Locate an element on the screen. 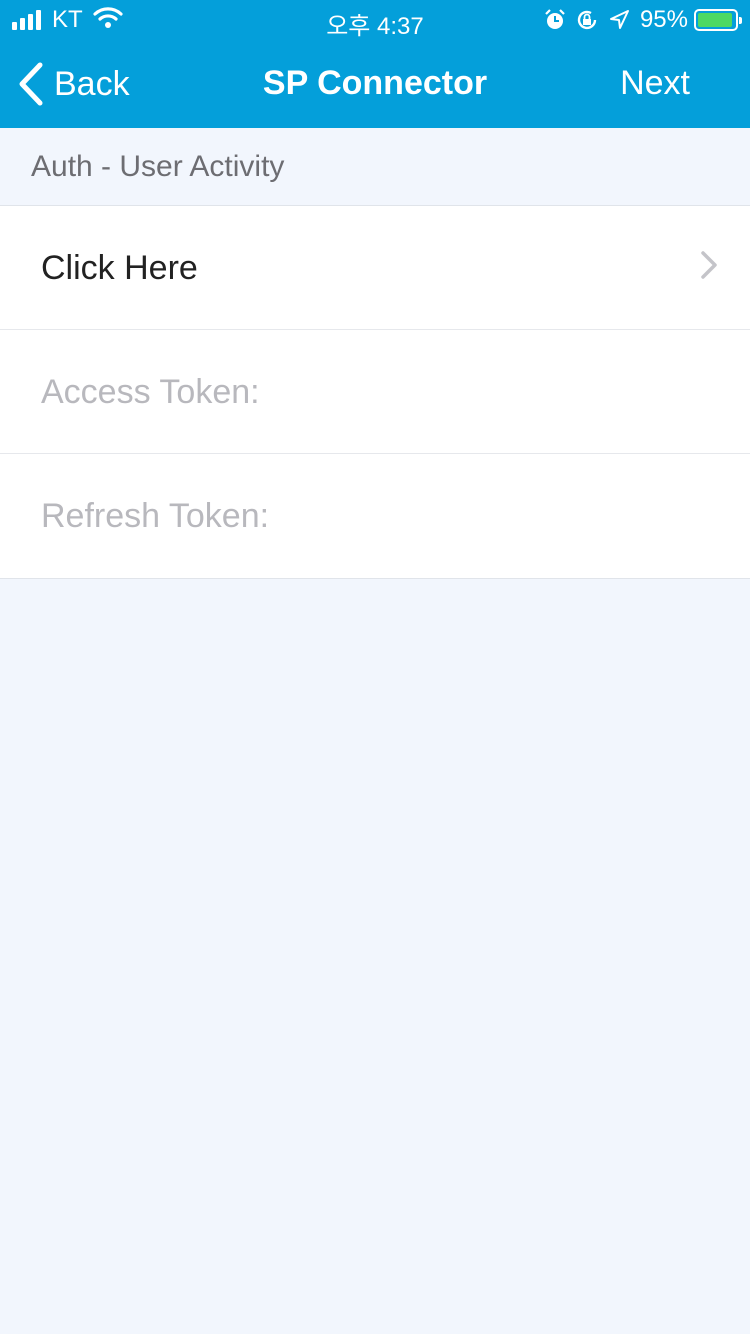 The width and height of the screenshot is (750, 1334). header: KT 오후 4:37 95% Back SP Connector Next is located at coordinates (375, 64).